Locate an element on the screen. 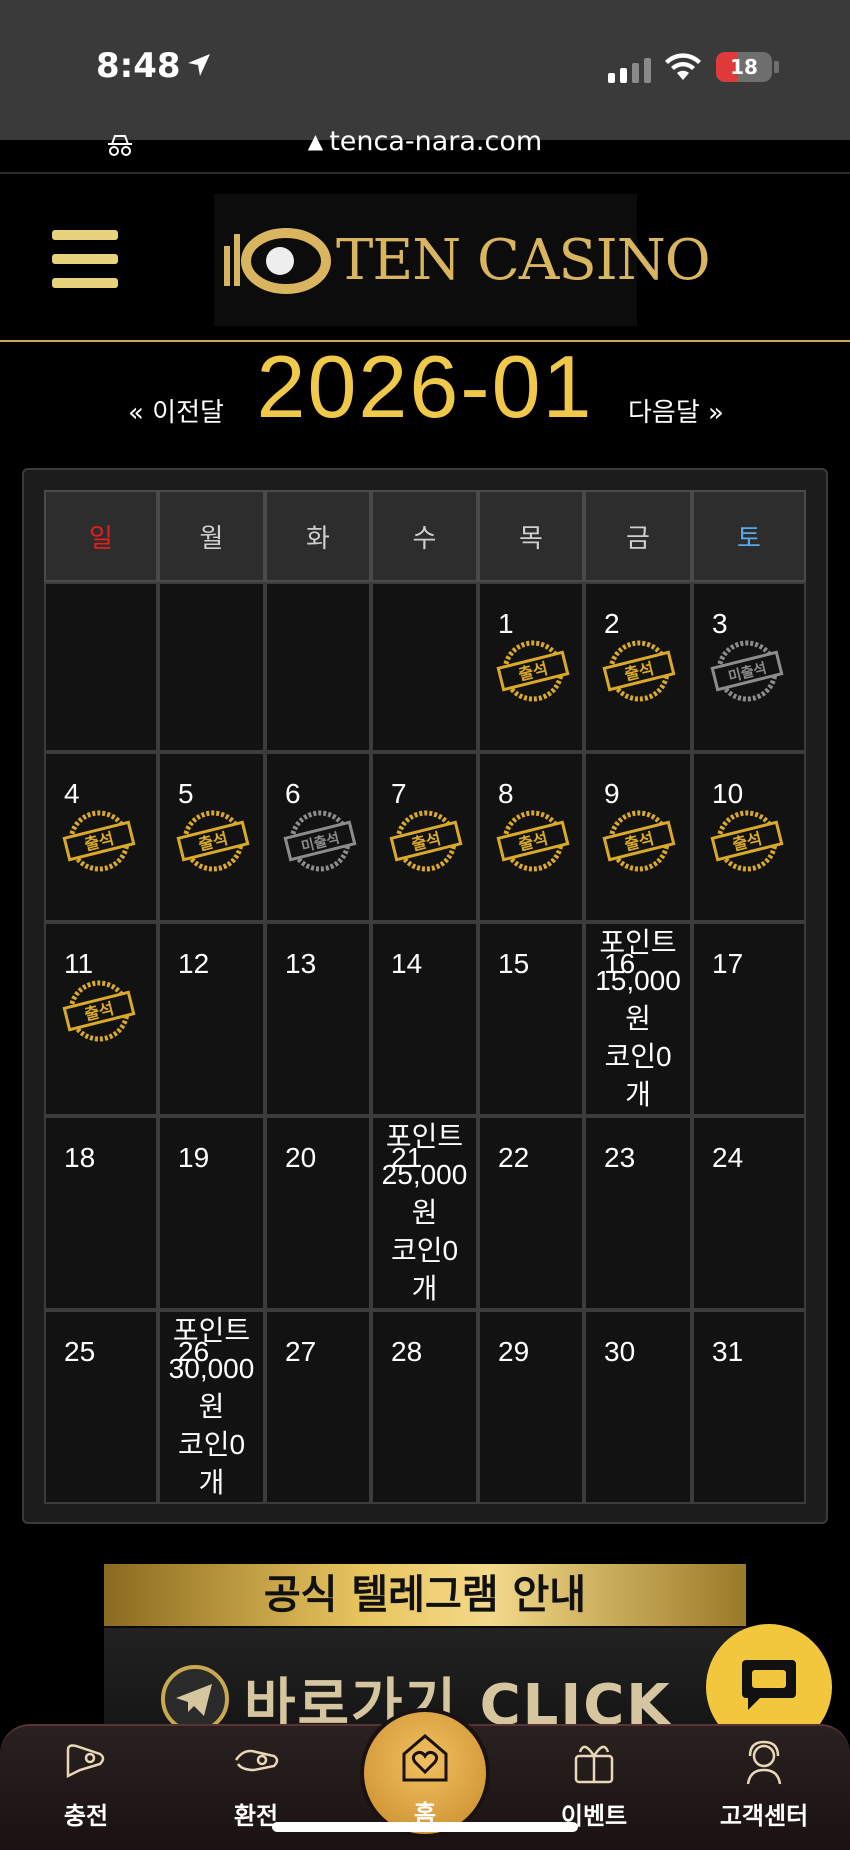  reward-note-line: 포인트 is located at coordinates (424, 1136).